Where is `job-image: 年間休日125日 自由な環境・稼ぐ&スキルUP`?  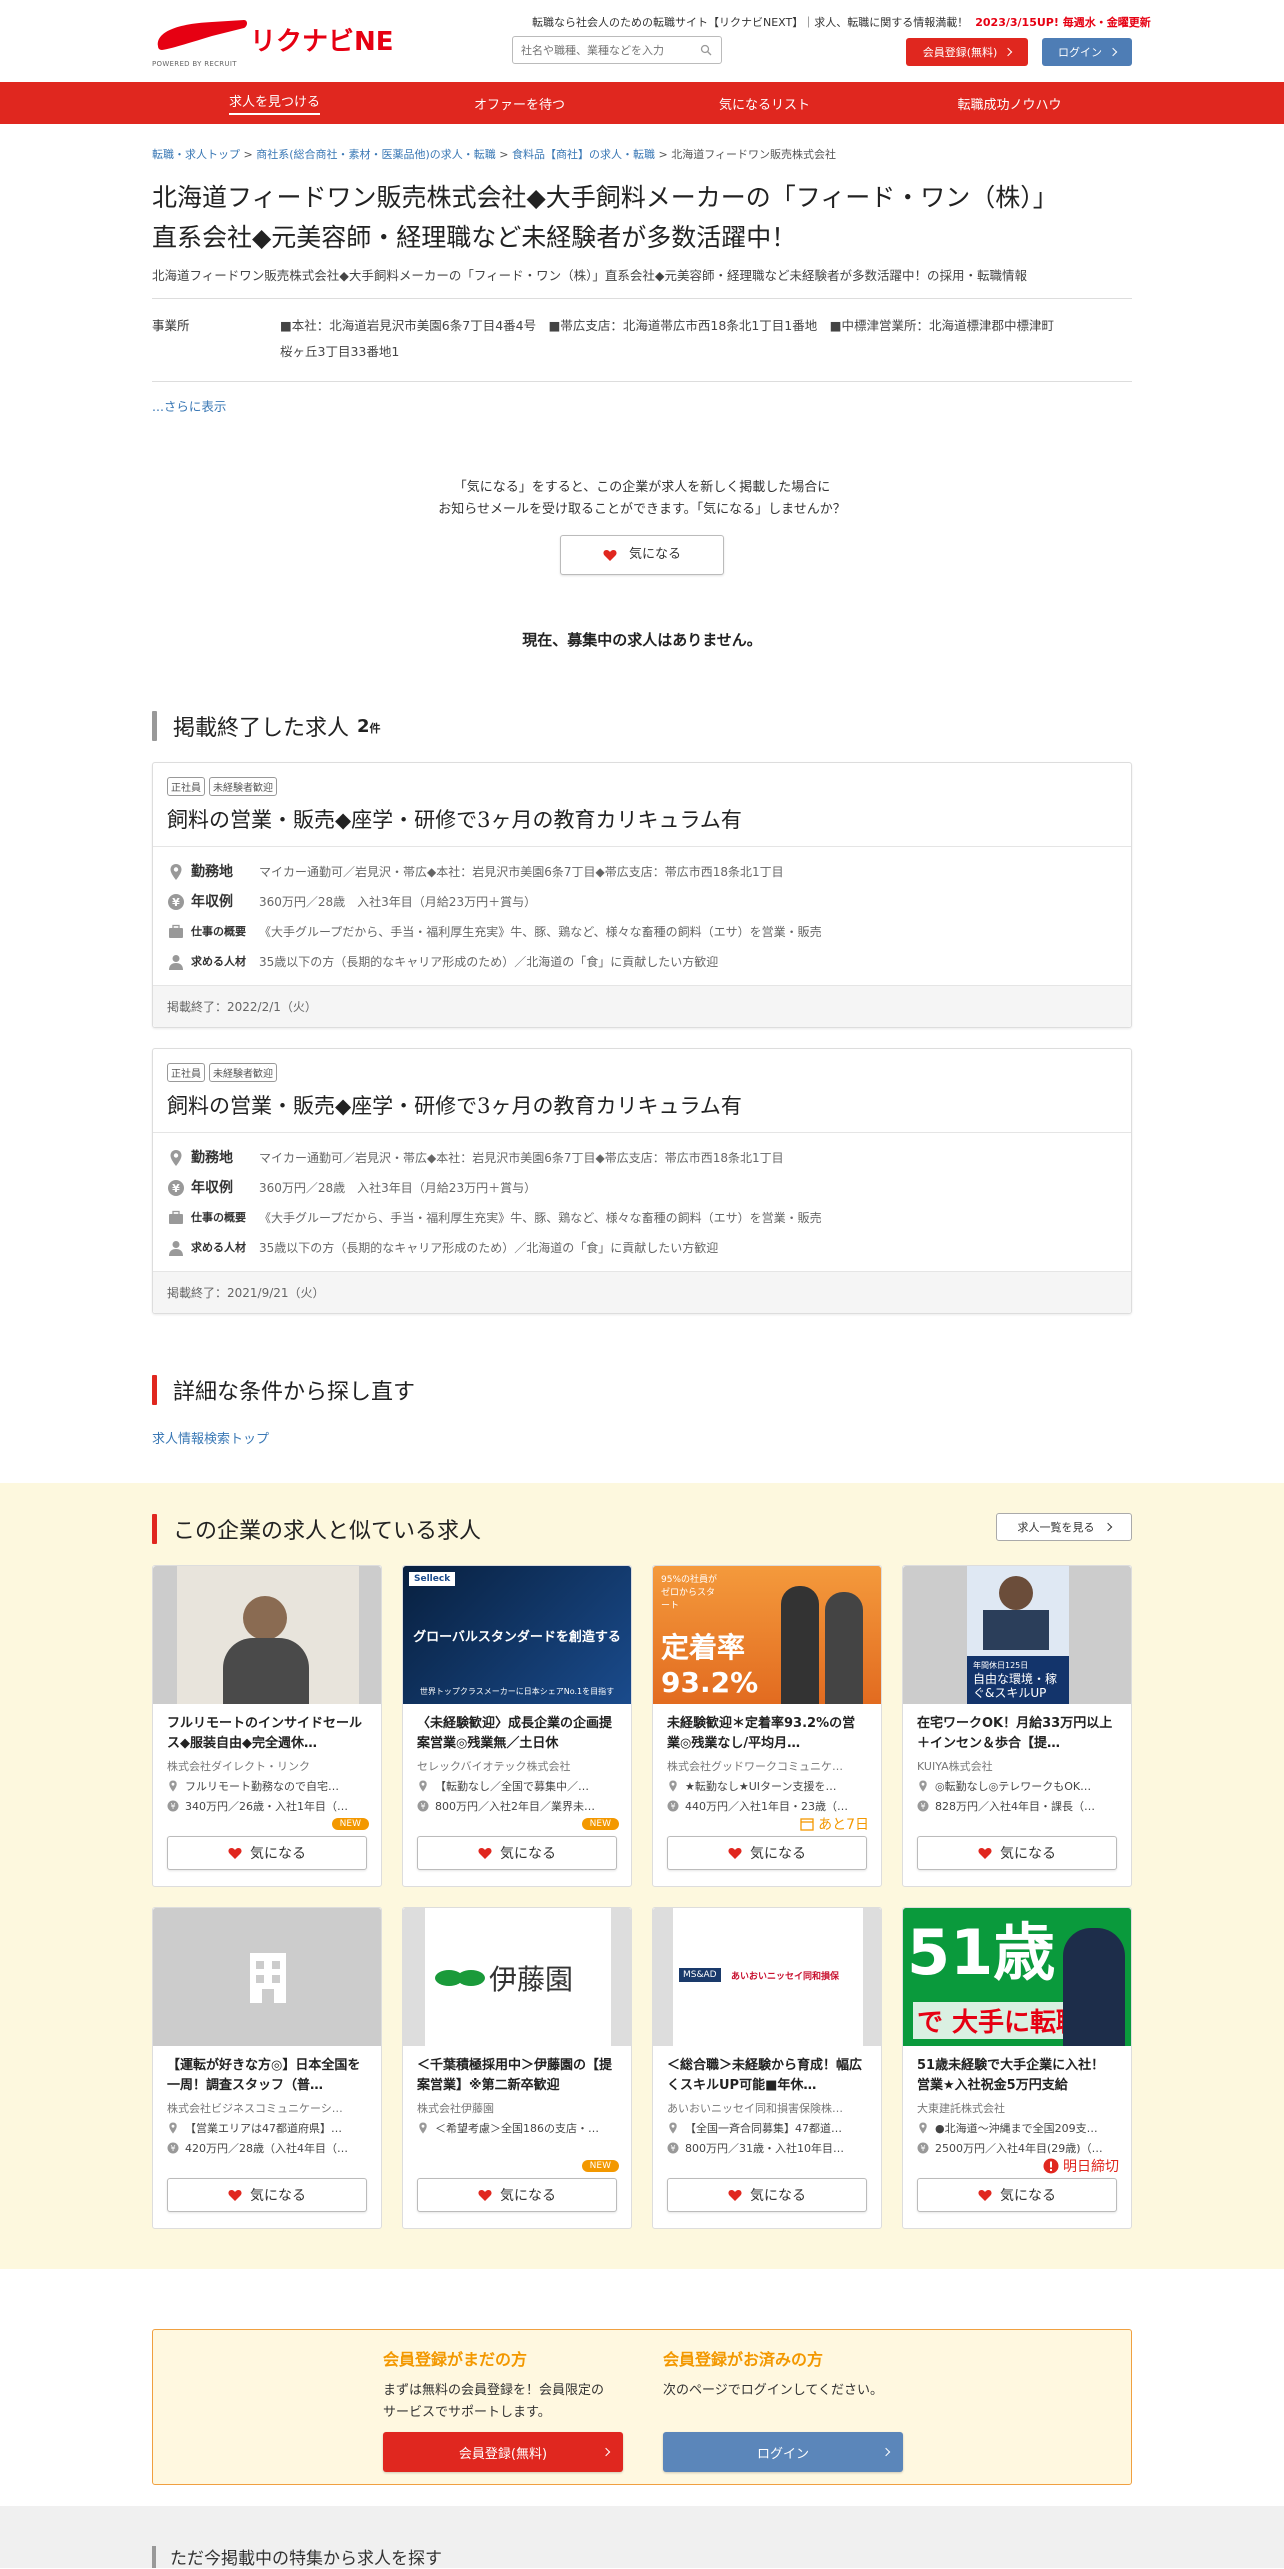
job-image: 年間休日125日 自由な環境・稼ぐ&スキルUP is located at coordinates (1017, 1635).